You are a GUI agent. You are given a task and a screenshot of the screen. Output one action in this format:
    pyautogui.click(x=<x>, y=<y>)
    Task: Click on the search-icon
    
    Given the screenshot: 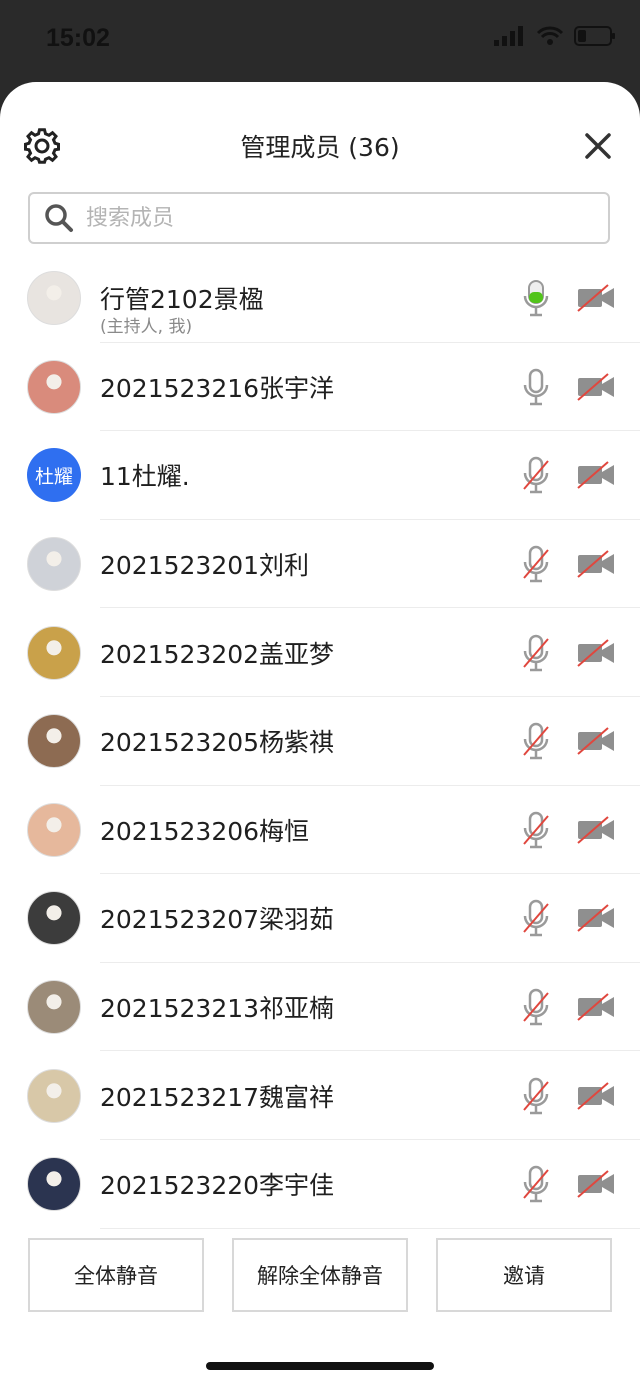 What is the action you would take?
    pyautogui.click(x=59, y=218)
    